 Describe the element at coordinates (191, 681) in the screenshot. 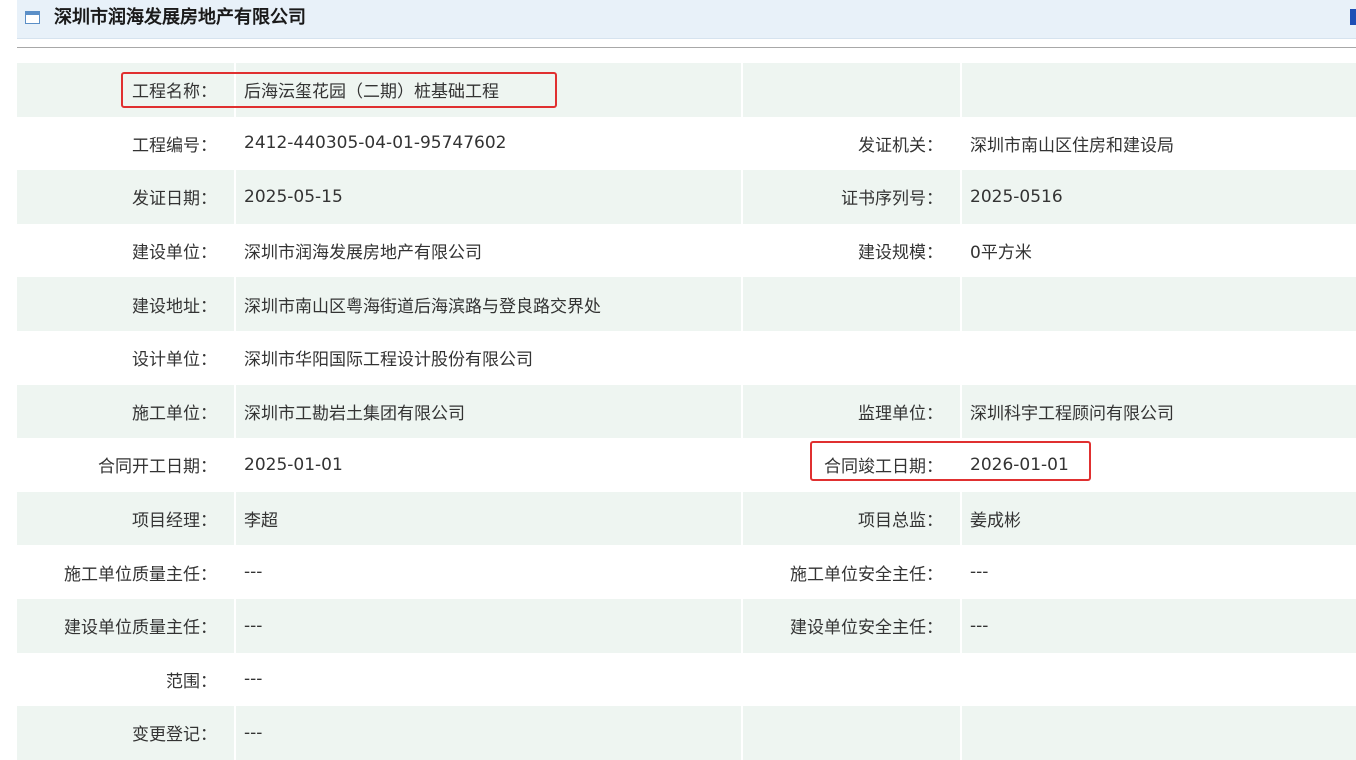

I see `field-label: 范围：` at that location.